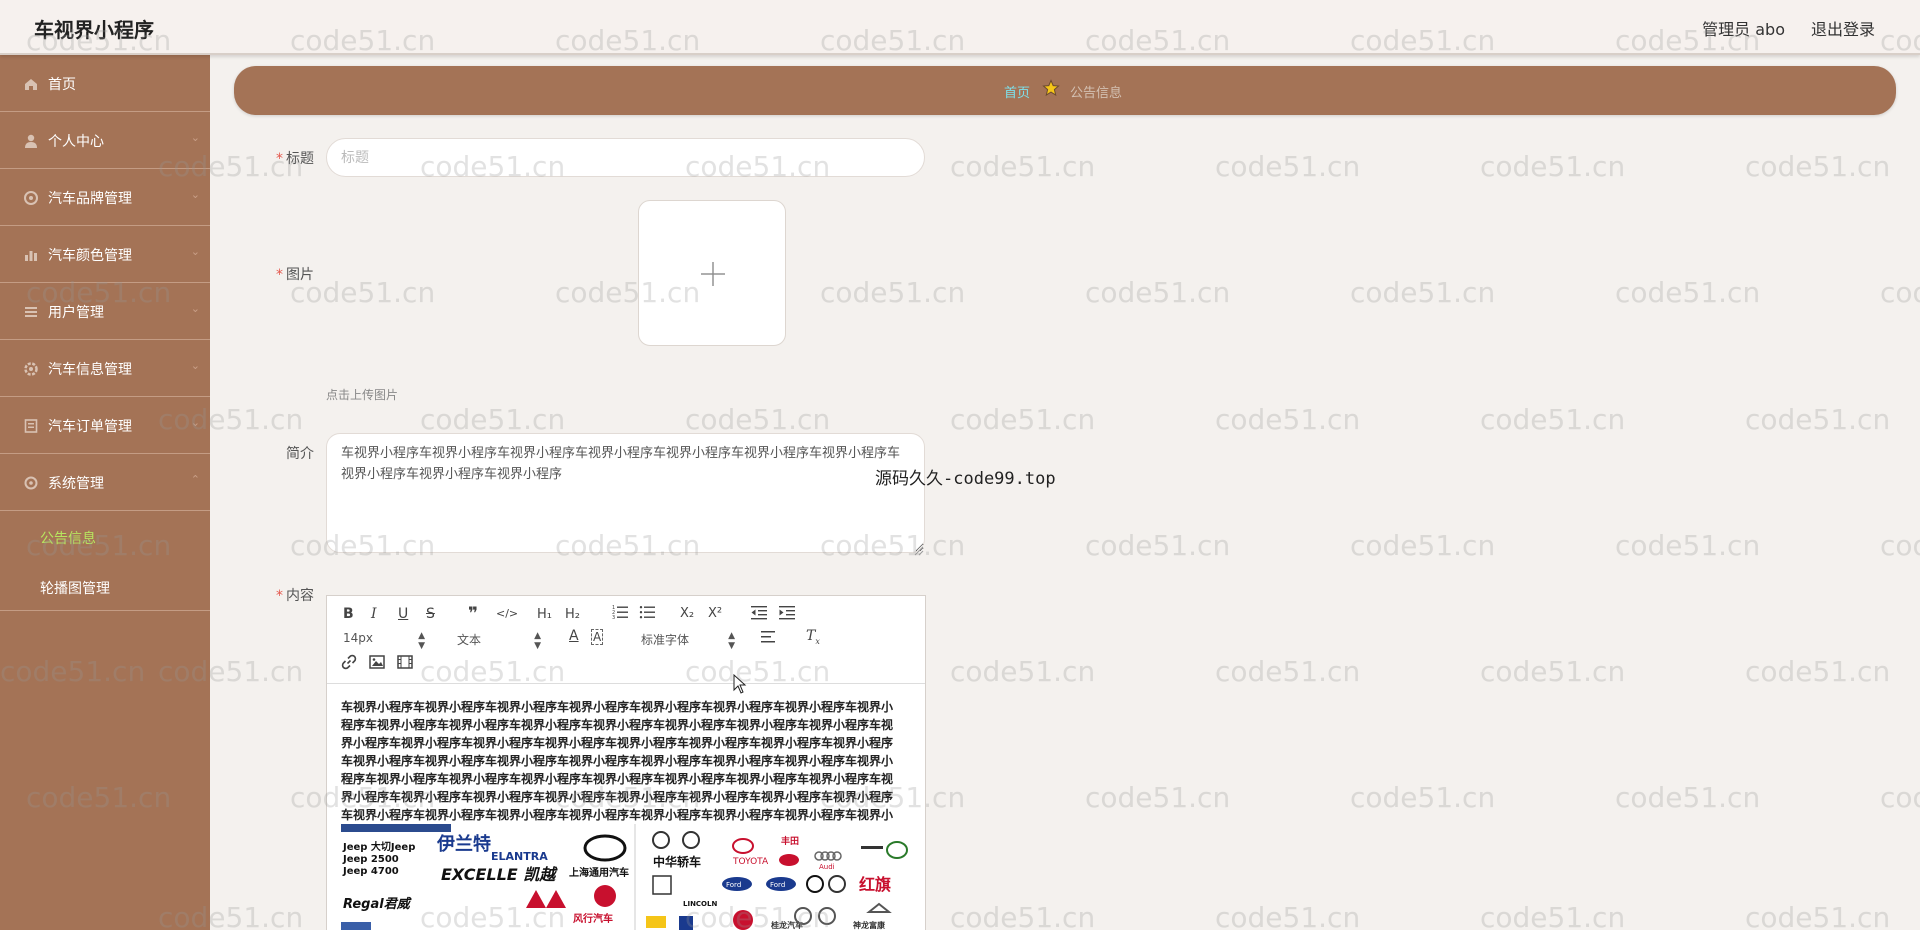  I want to click on svg-text: LINCOLN, so click(700, 904).